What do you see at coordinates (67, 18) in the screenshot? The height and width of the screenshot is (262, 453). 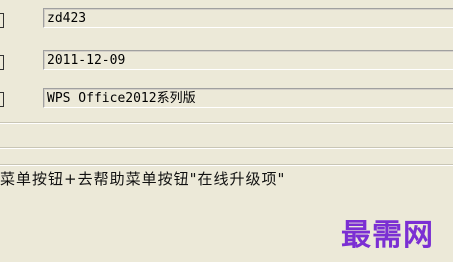 I see `user-name-value: zd423` at bounding box center [67, 18].